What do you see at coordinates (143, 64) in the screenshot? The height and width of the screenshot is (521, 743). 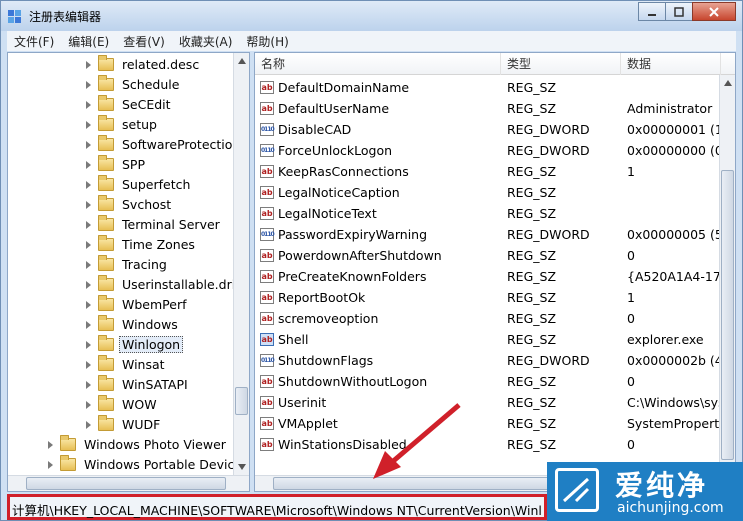 I see `tree-item: related.desc` at bounding box center [143, 64].